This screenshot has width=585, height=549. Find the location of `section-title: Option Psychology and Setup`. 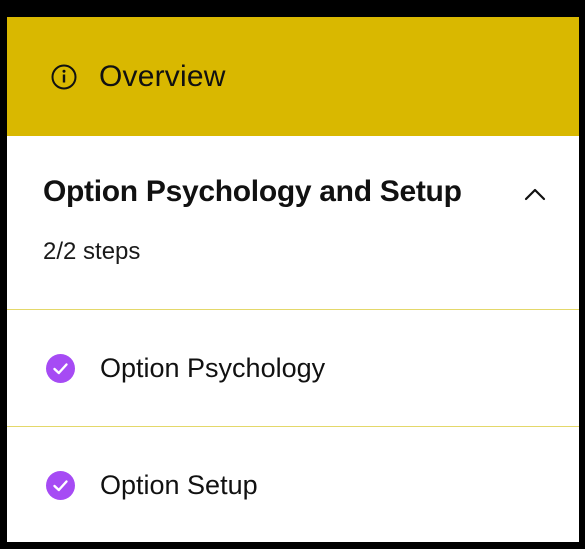

section-title: Option Psychology and Setup is located at coordinates (252, 191).